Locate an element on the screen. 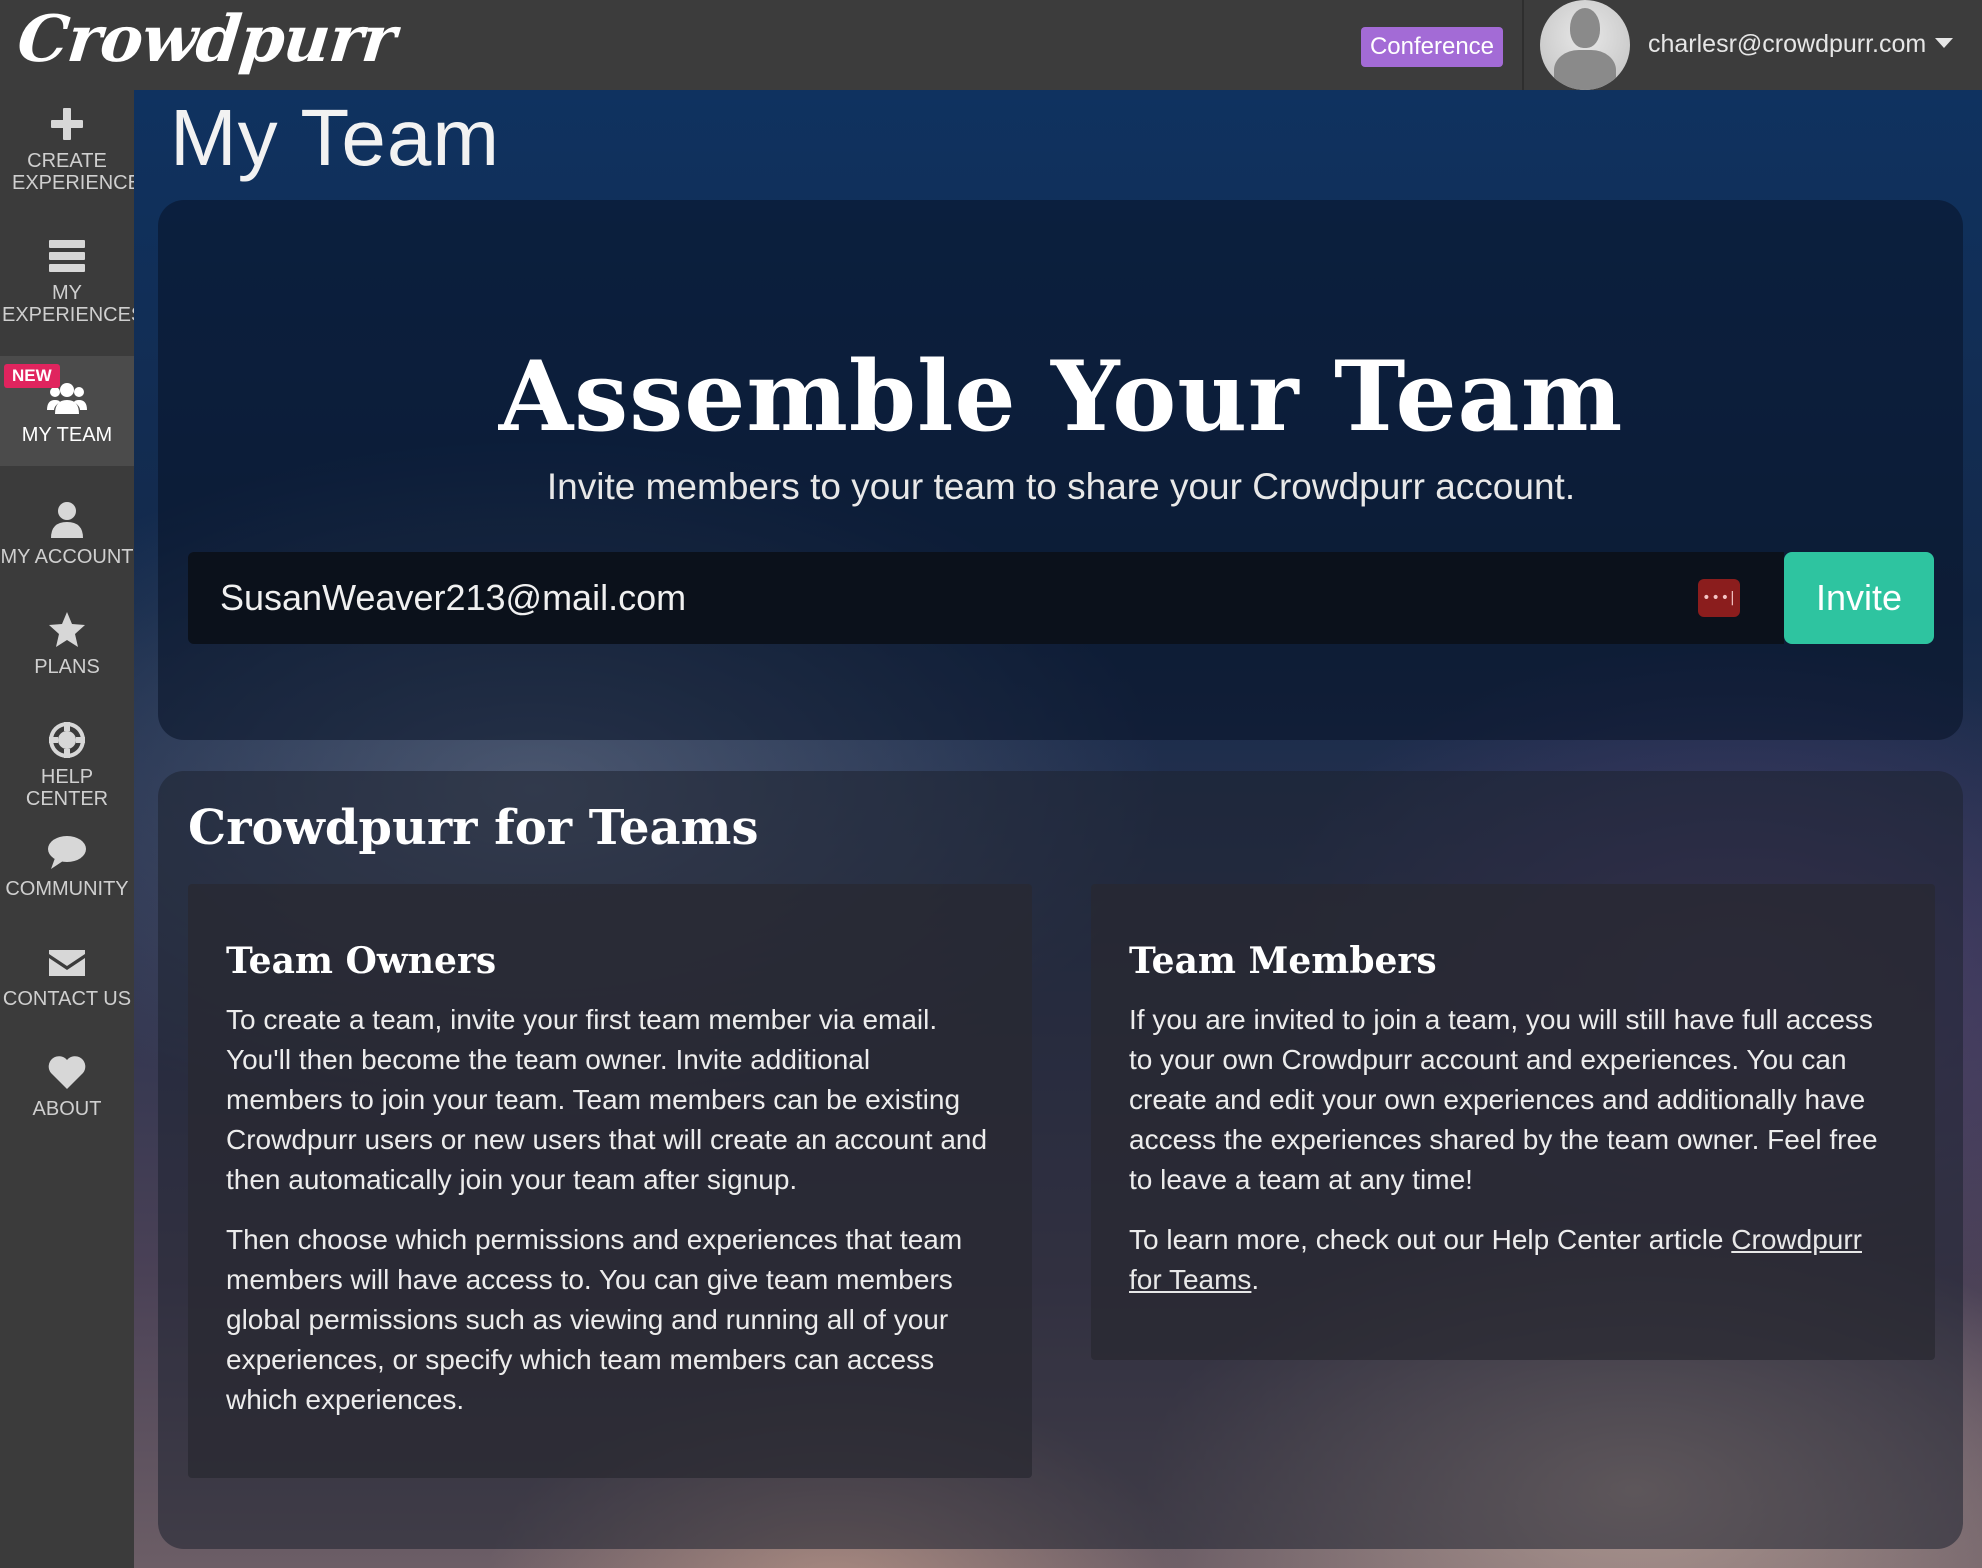 This screenshot has width=1982, height=1568. star-icon is located at coordinates (67, 630).